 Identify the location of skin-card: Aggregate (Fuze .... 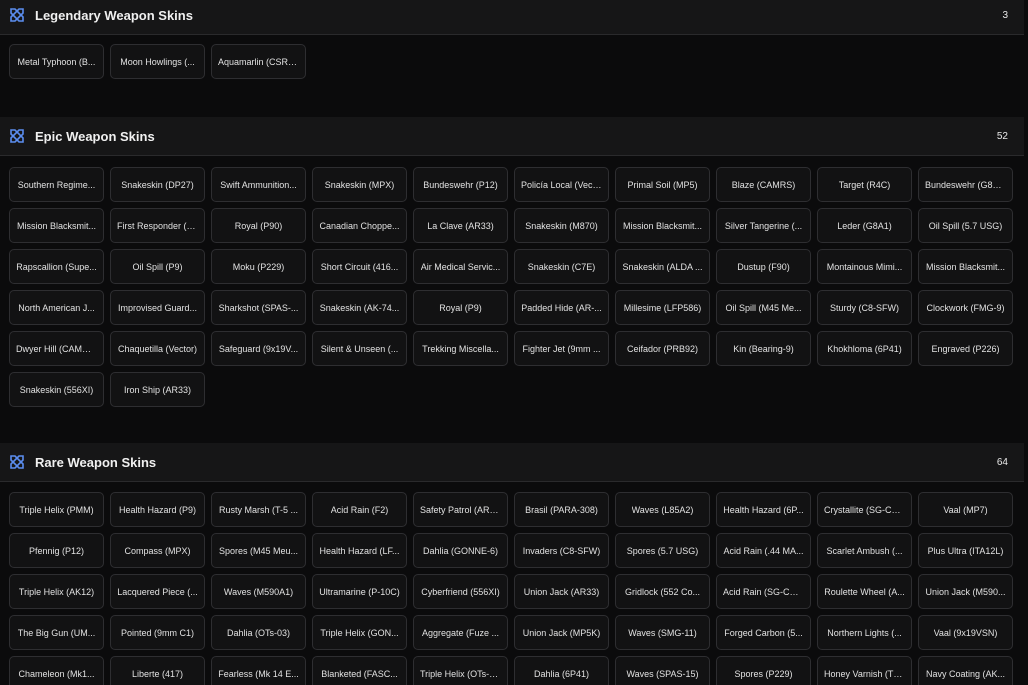
(460, 632).